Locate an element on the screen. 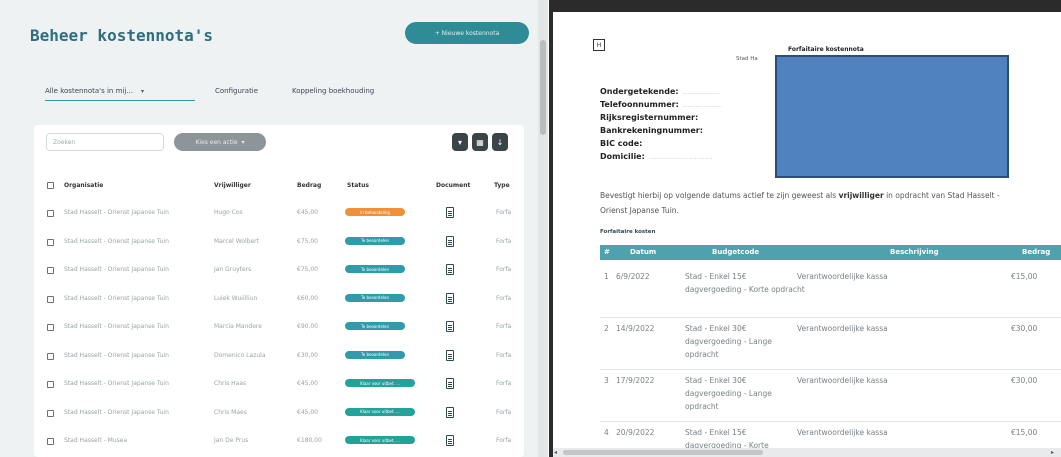 Image resolution: width=1061 pixels, height=457 pixels. row-volunteer: Marcel Wolbert is located at coordinates (236, 241).